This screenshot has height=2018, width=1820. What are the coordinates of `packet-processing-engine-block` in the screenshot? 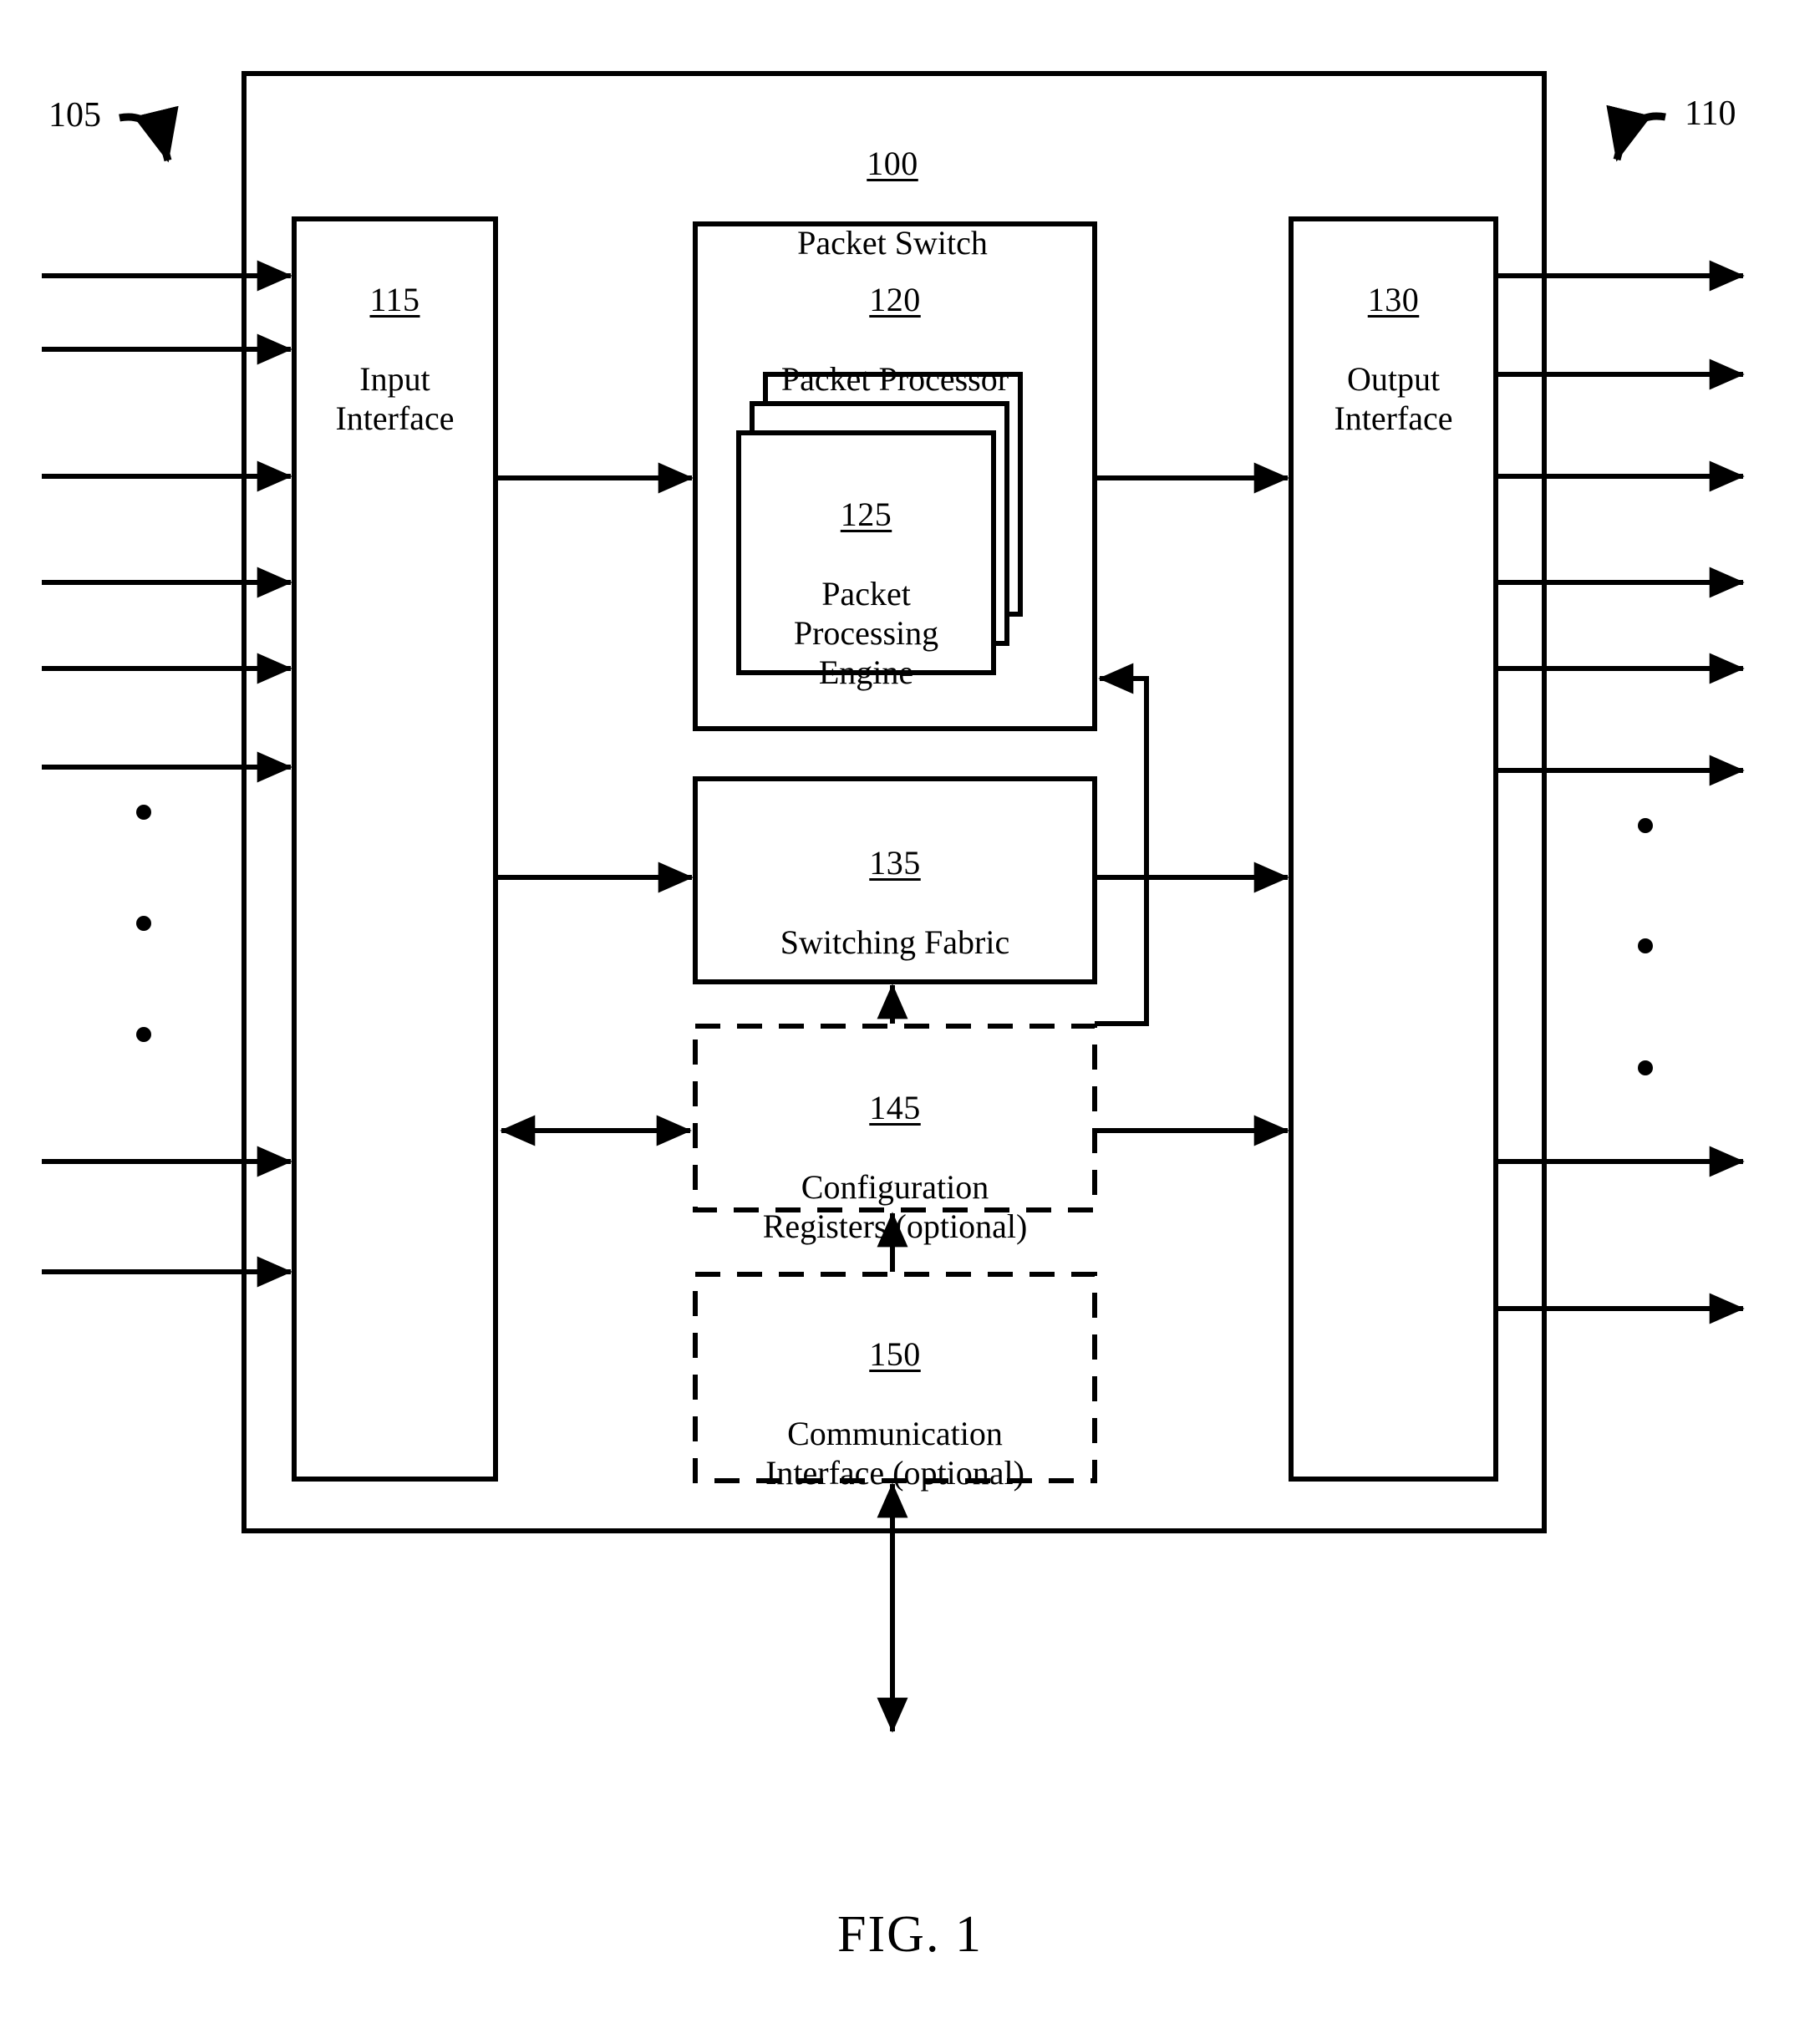 It's located at (866, 552).